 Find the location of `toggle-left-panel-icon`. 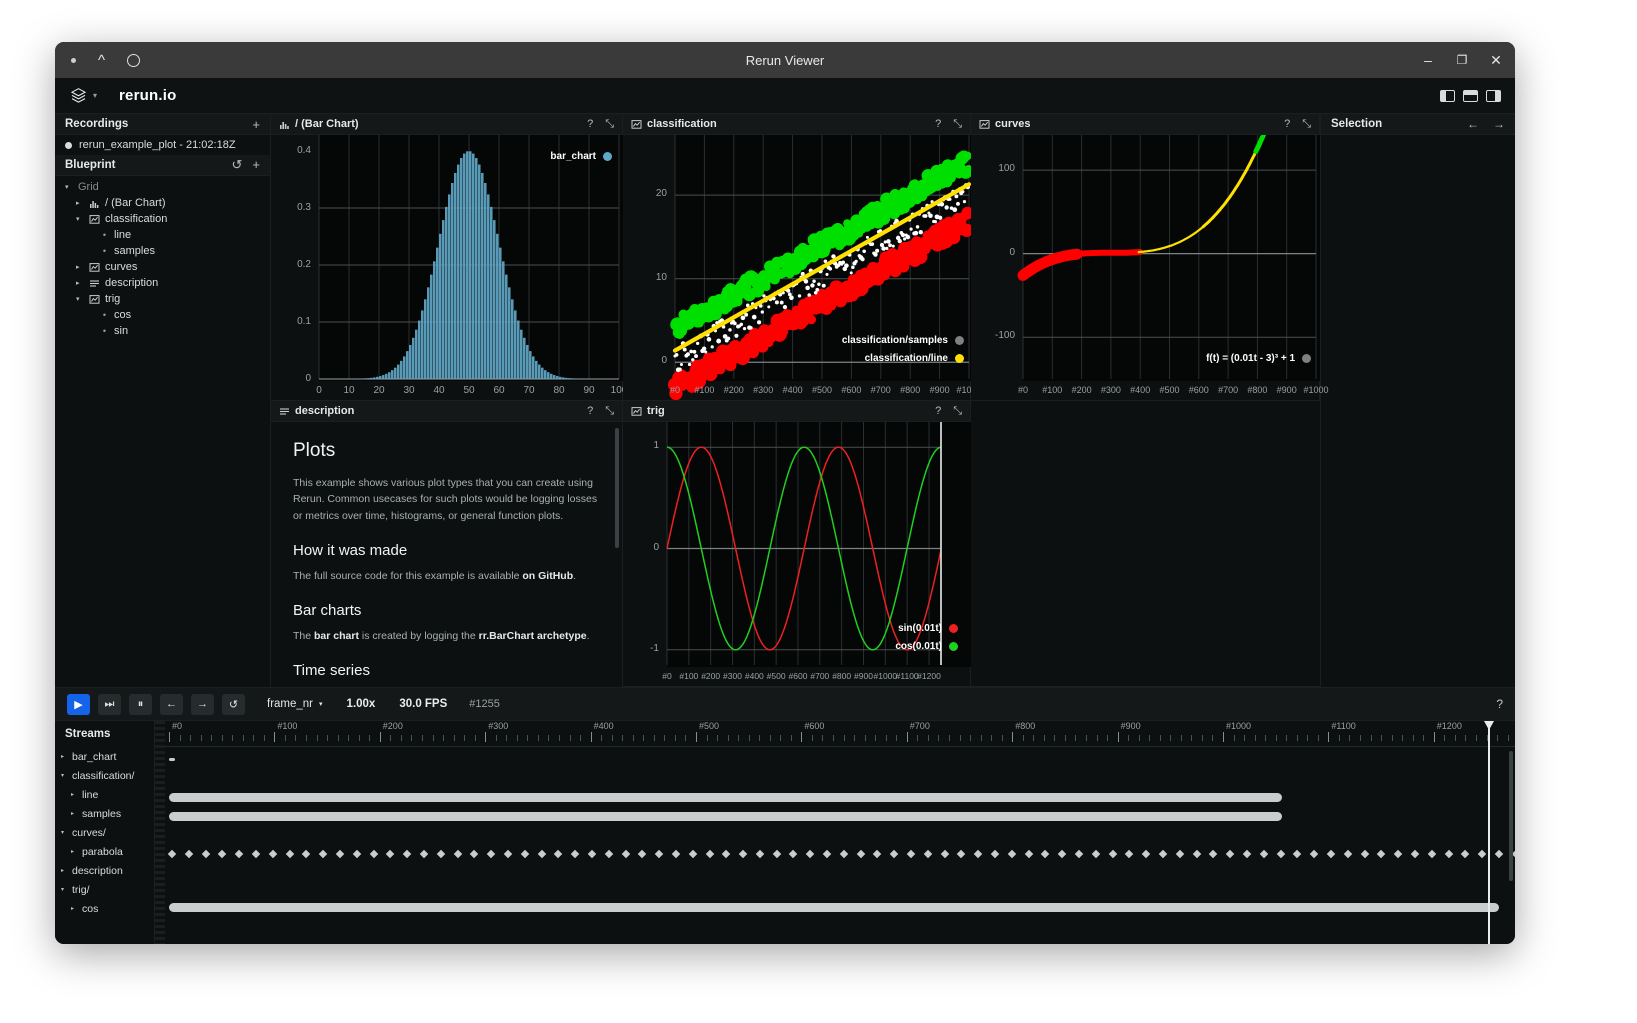

toggle-left-panel-icon is located at coordinates (1447, 95).